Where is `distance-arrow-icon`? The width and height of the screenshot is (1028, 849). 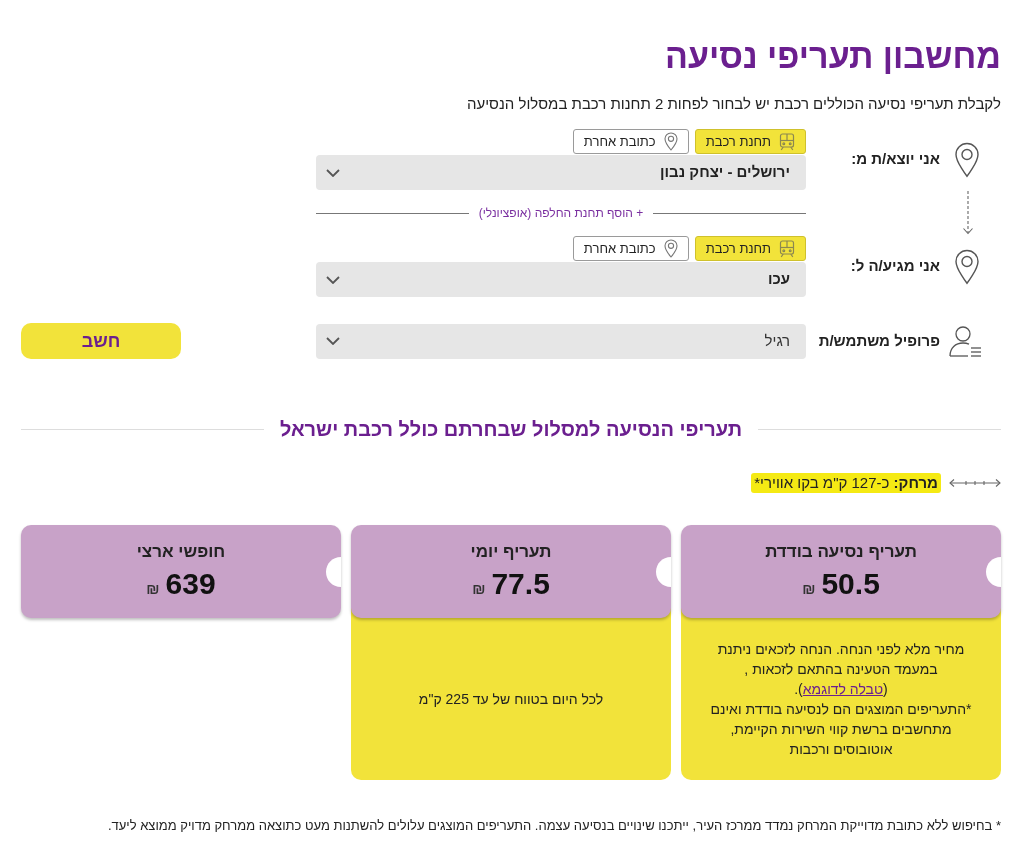 distance-arrow-icon is located at coordinates (975, 483).